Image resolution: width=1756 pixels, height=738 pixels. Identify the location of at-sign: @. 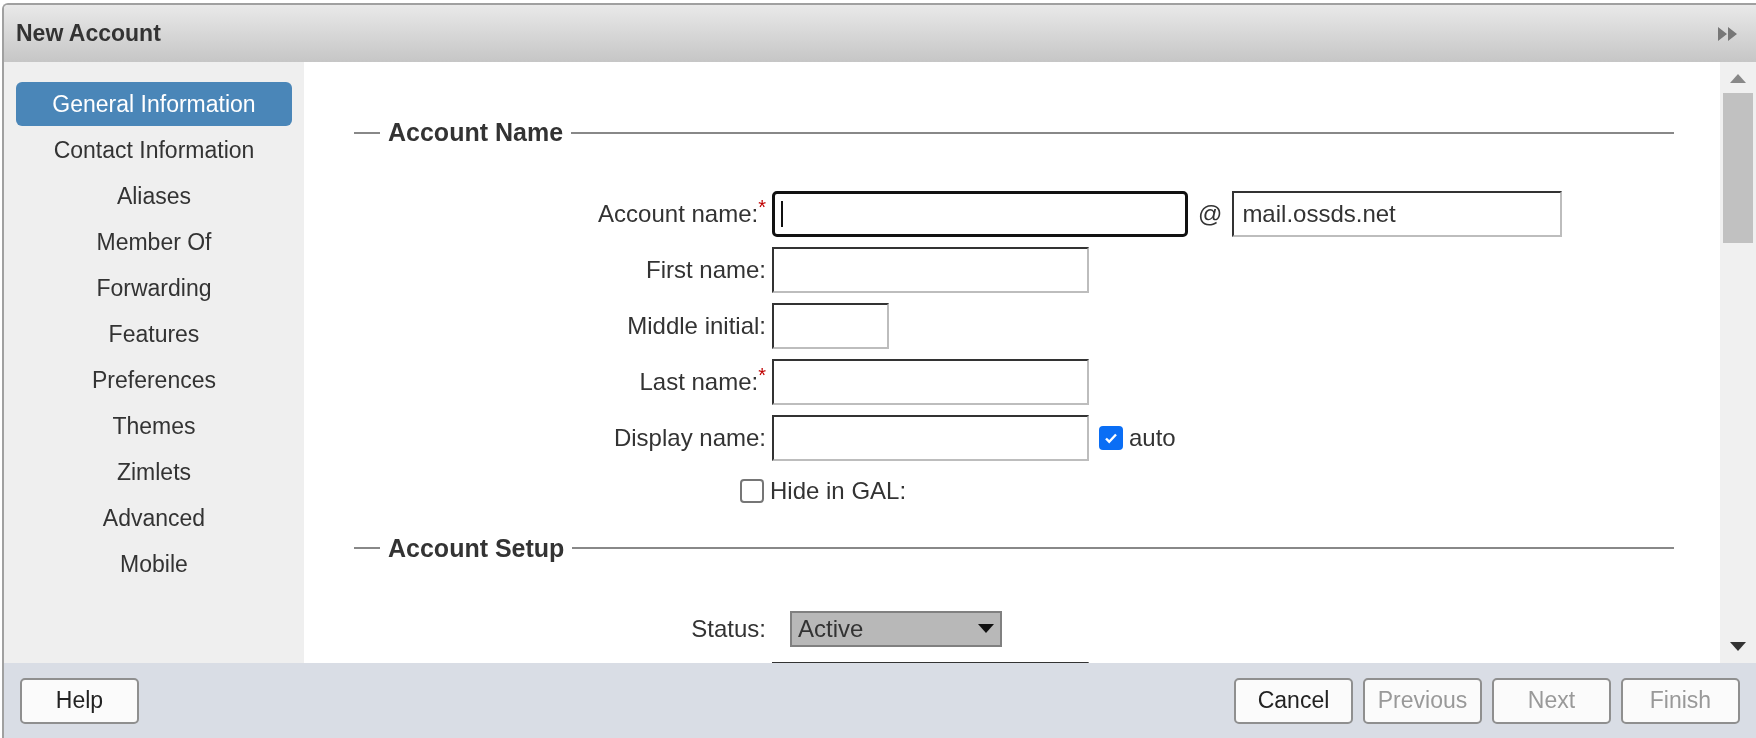
(1210, 213).